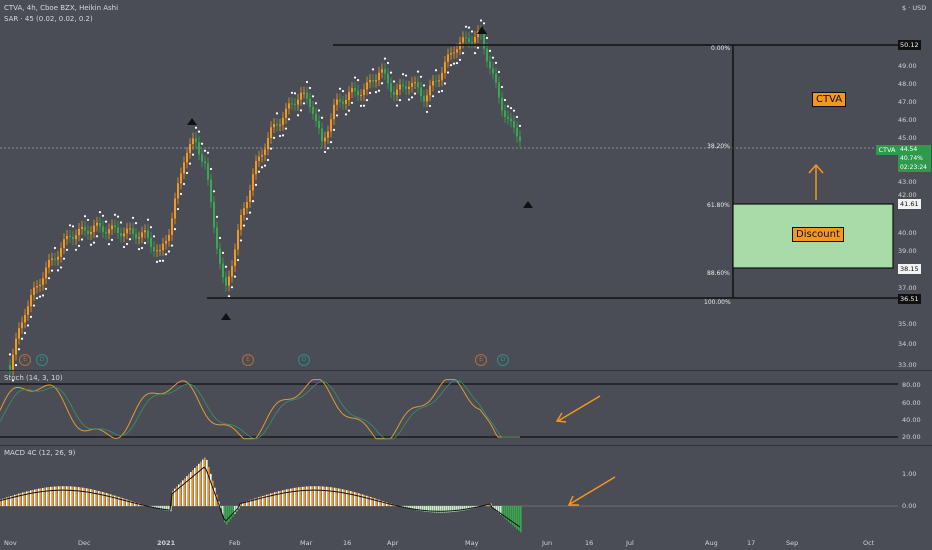  What do you see at coordinates (911, 385) in the screenshot?
I see `stoch-tick: 80.00` at bounding box center [911, 385].